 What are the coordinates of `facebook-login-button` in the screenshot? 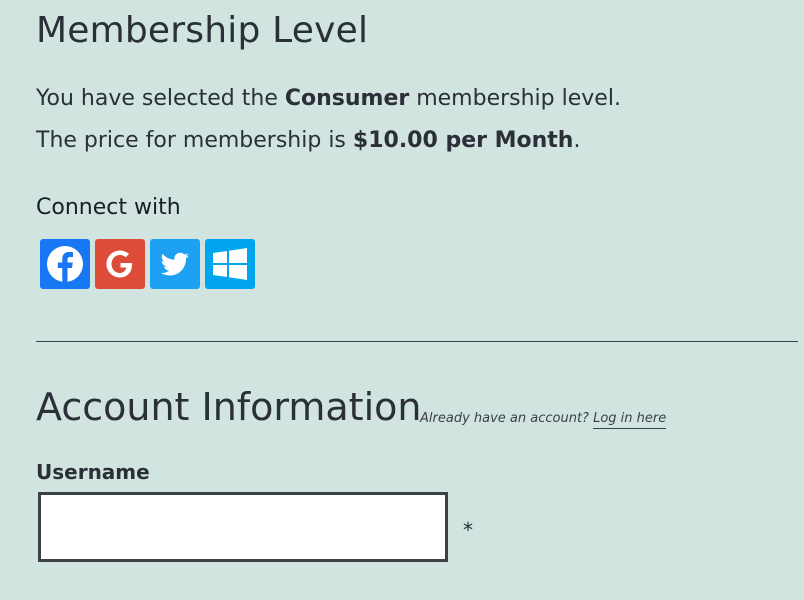 It's located at (65, 264).